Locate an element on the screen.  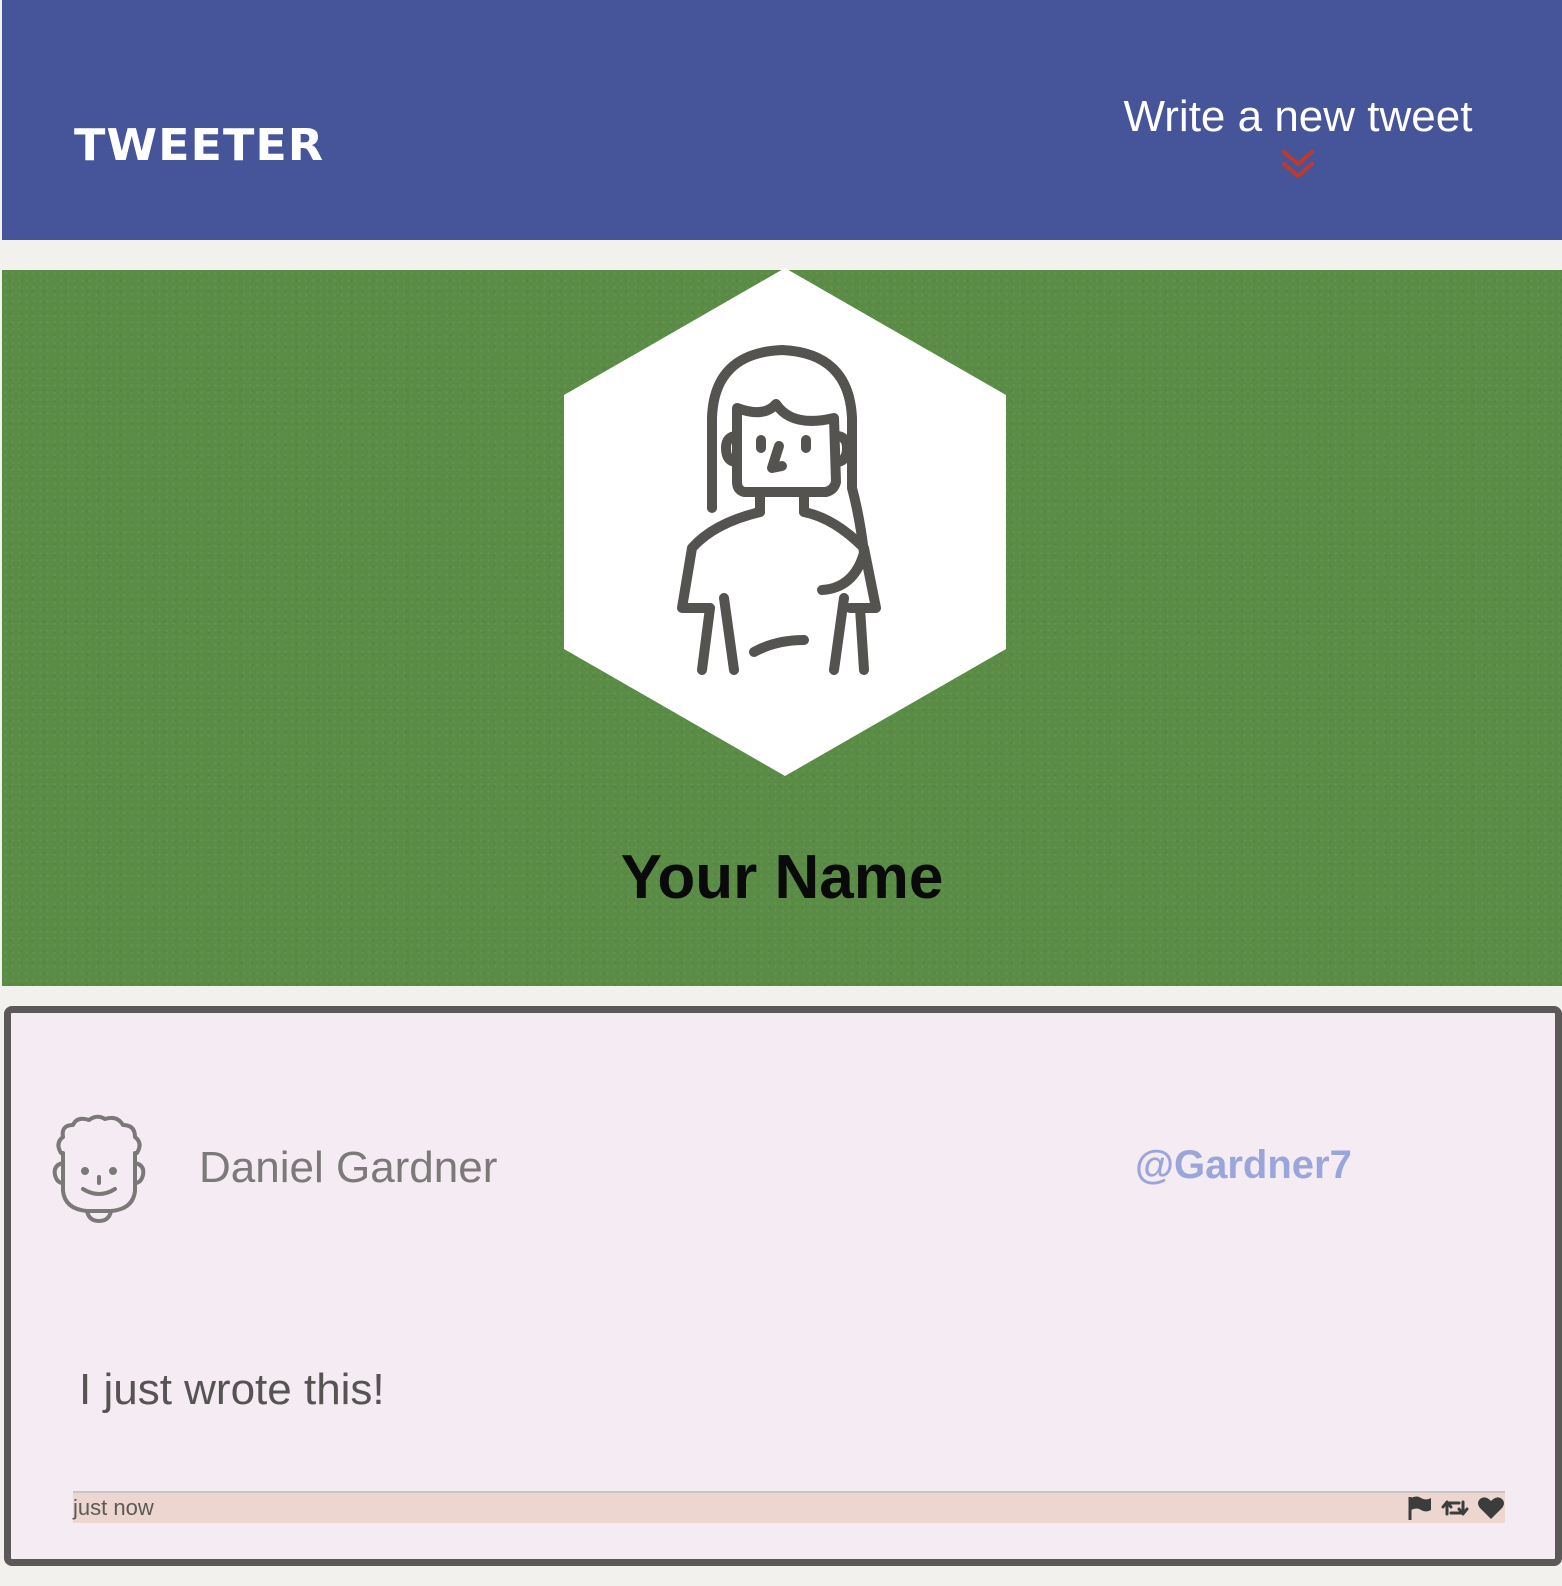
tweet-author-handle: @Gardner7 is located at coordinates (1243, 1165).